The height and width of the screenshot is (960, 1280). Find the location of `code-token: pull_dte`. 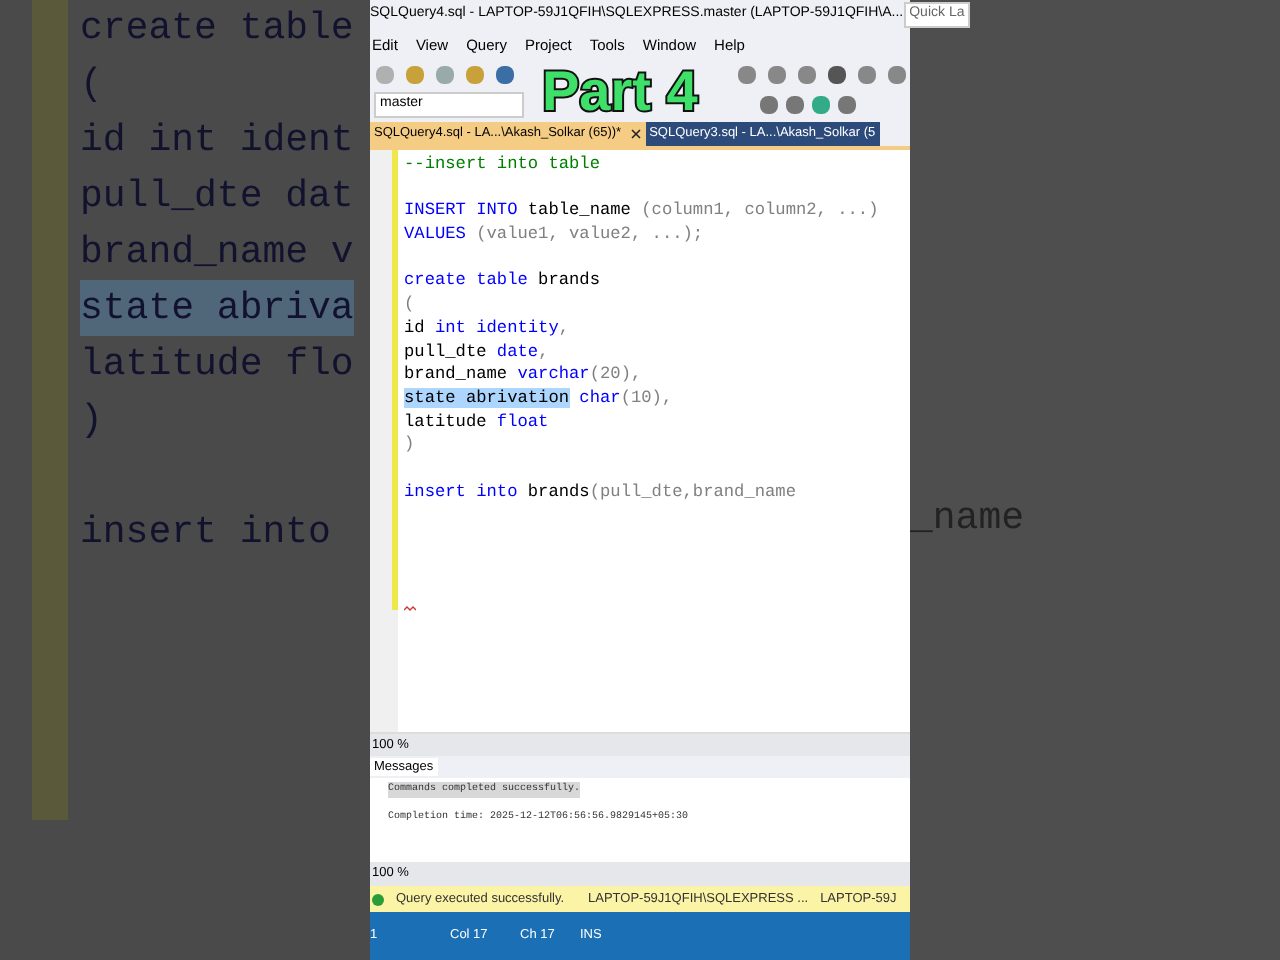

code-token: pull_dte is located at coordinates (446, 351).